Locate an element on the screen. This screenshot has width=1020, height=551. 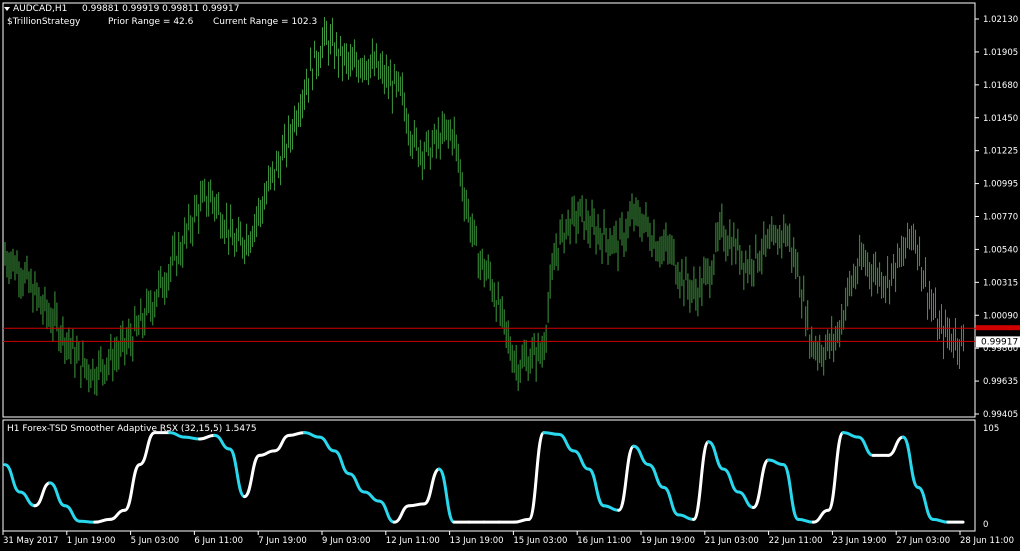
time-tick-label: 7 Jun 19:00 is located at coordinates (282, 541).